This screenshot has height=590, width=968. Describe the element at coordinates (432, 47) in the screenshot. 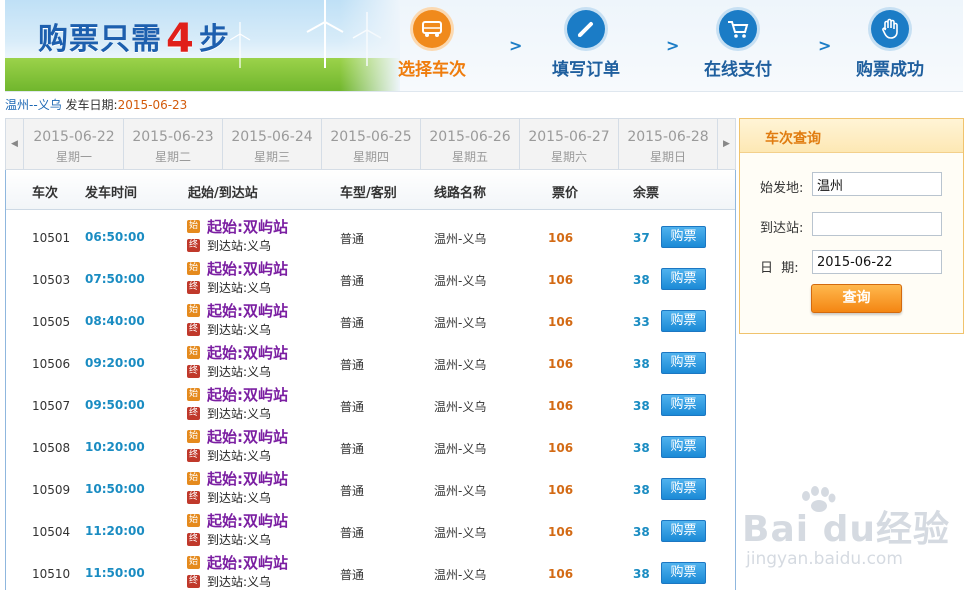

I see `step-select-train: 选择车次` at that location.